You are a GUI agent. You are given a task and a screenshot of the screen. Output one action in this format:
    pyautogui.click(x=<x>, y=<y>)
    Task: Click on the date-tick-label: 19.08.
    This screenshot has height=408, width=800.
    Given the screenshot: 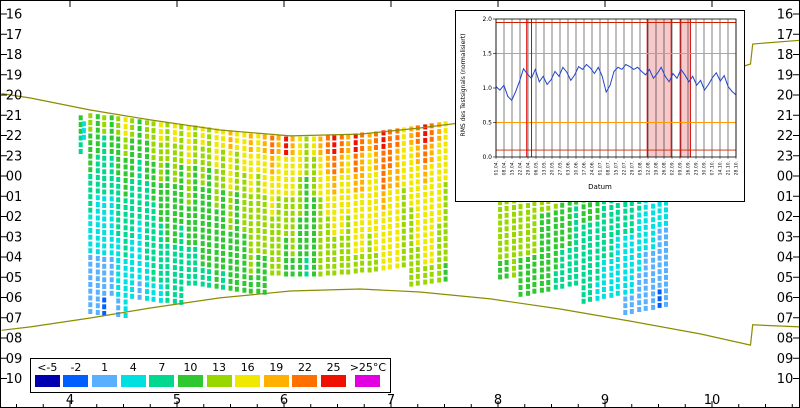 What is the action you would take?
    pyautogui.click(x=657, y=168)
    